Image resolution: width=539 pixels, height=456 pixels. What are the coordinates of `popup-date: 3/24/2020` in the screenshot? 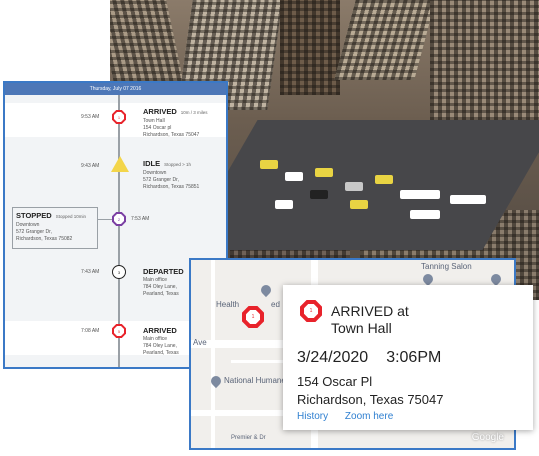 It's located at (333, 357).